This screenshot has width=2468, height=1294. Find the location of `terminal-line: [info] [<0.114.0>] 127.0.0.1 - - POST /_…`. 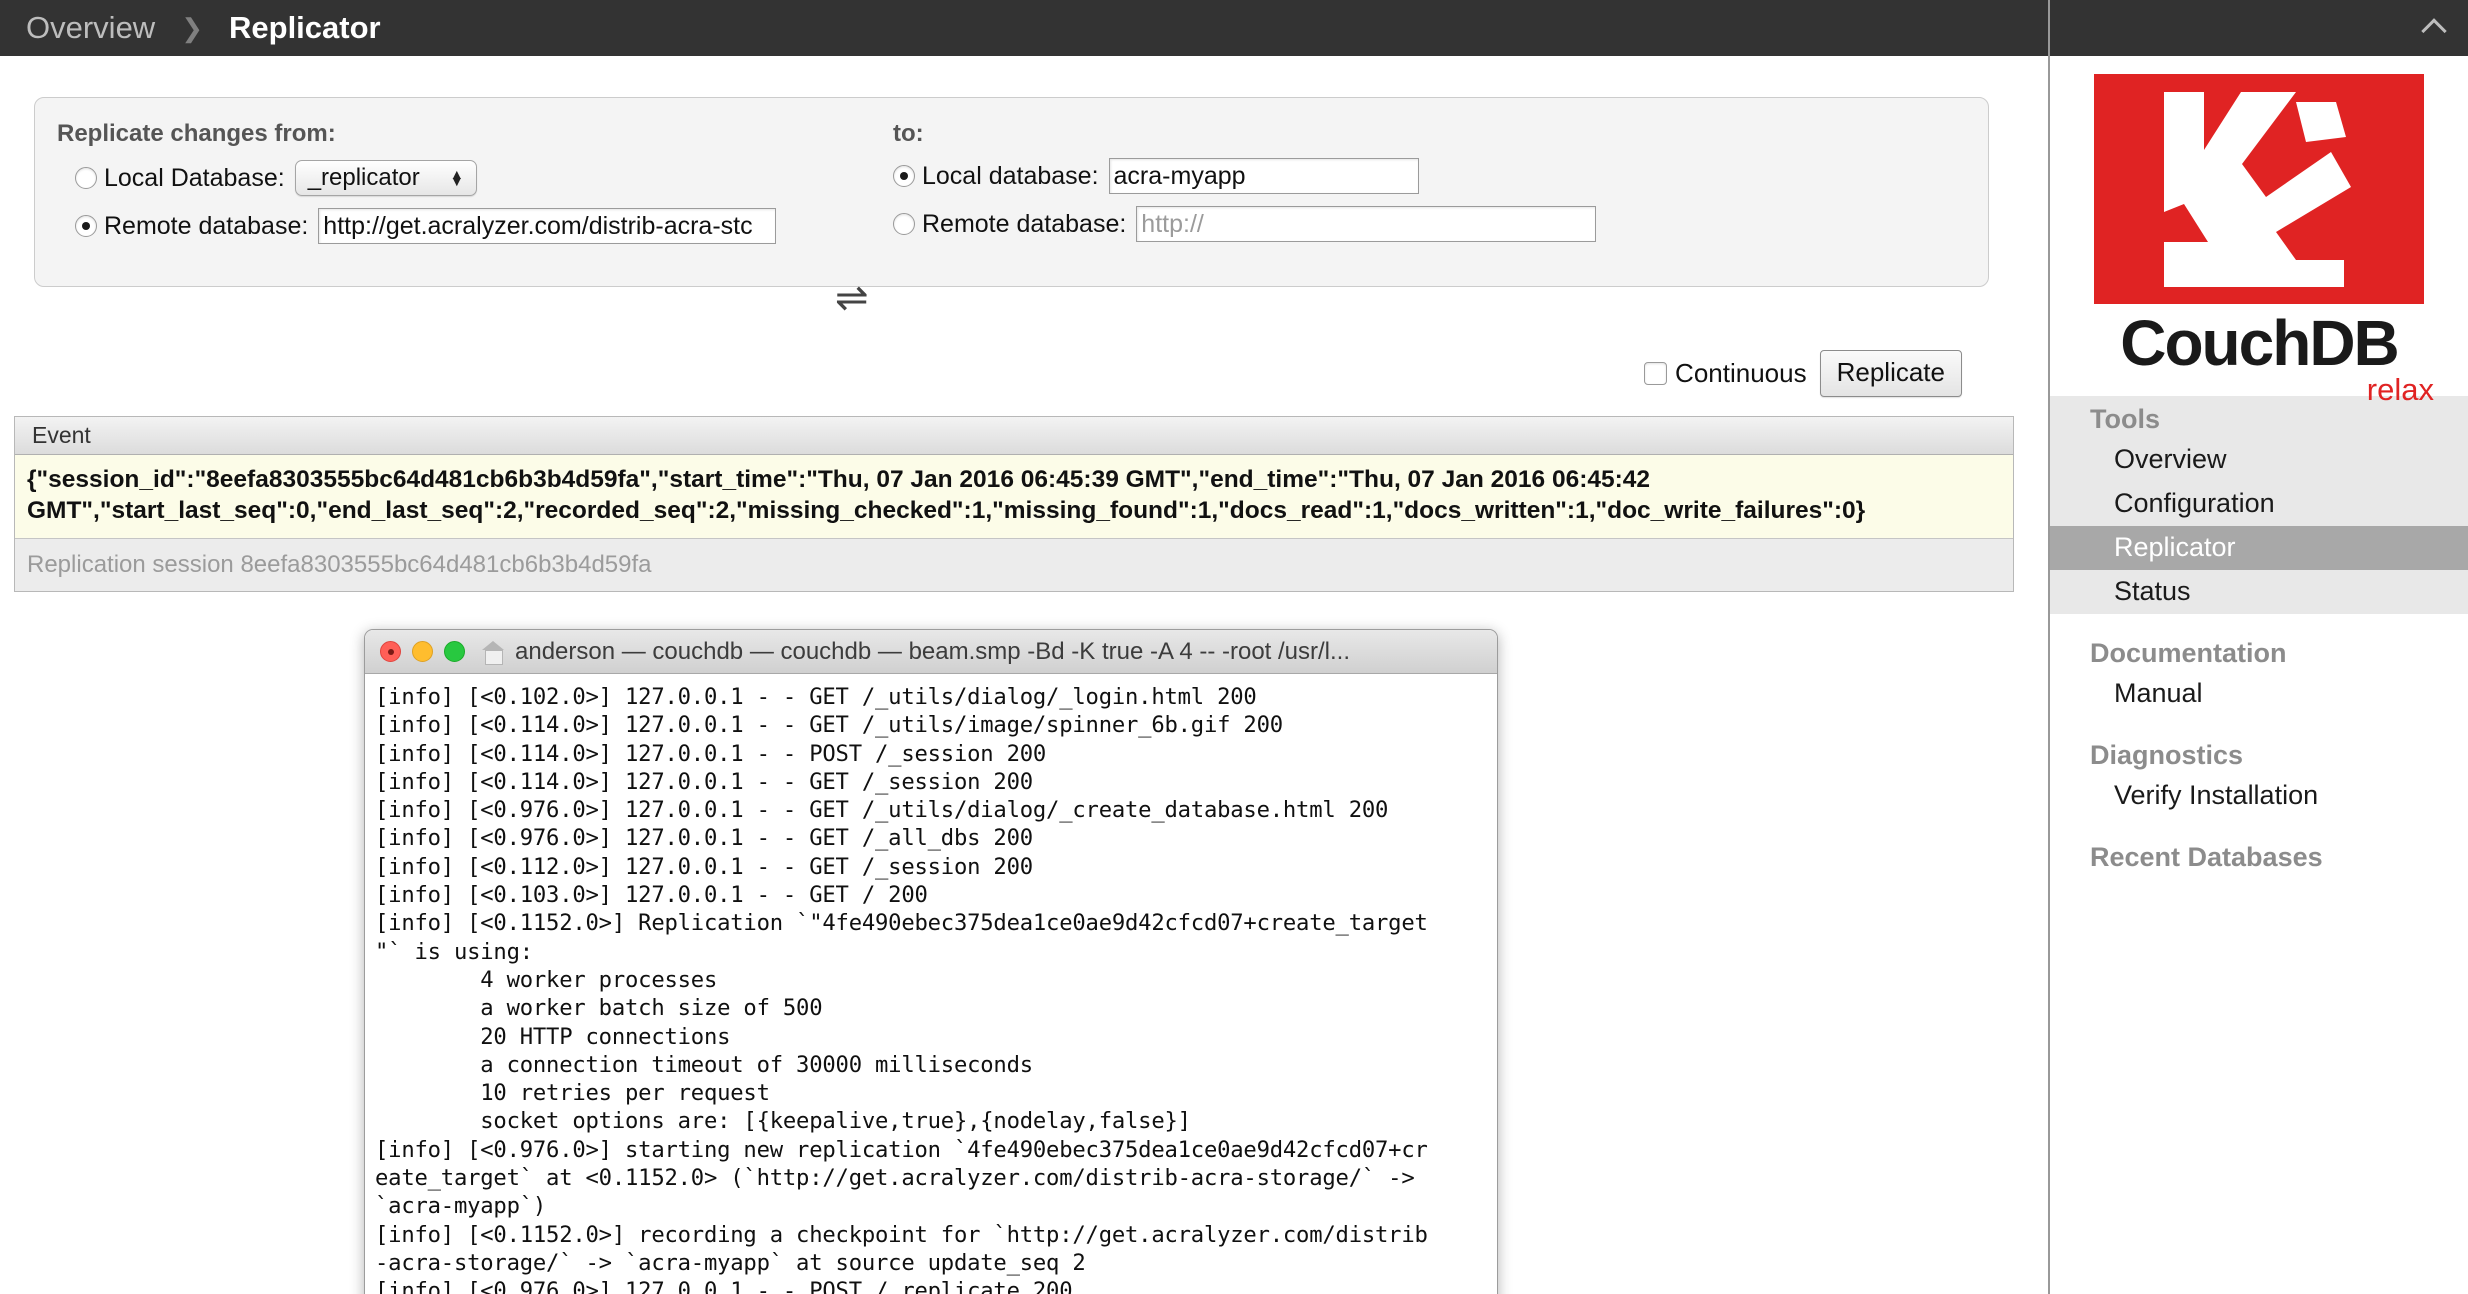

terminal-line: [info] [<0.114.0>] 127.0.0.1 - - POST /_… is located at coordinates (711, 753).